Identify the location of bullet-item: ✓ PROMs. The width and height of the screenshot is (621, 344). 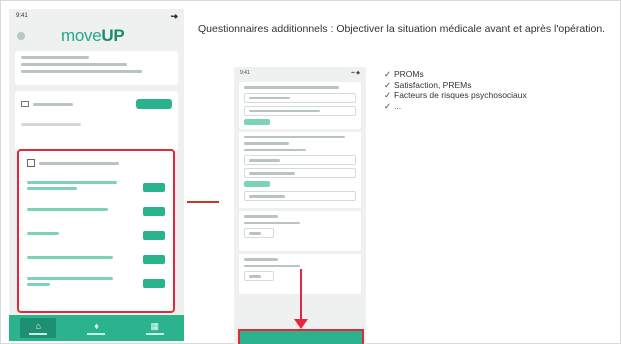
(455, 74).